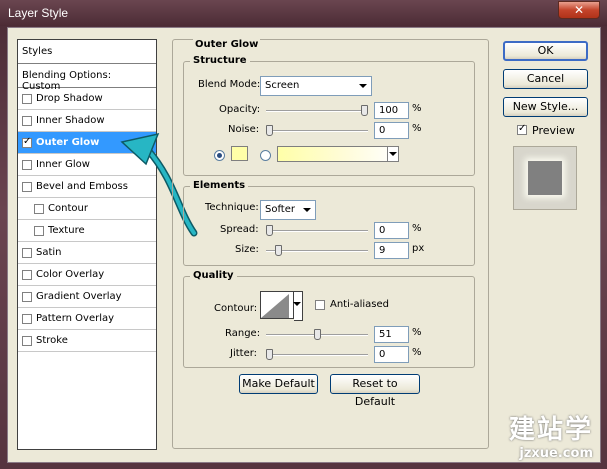  Describe the element at coordinates (27, 120) in the screenshot. I see `inner-shadow-checkbox` at that location.